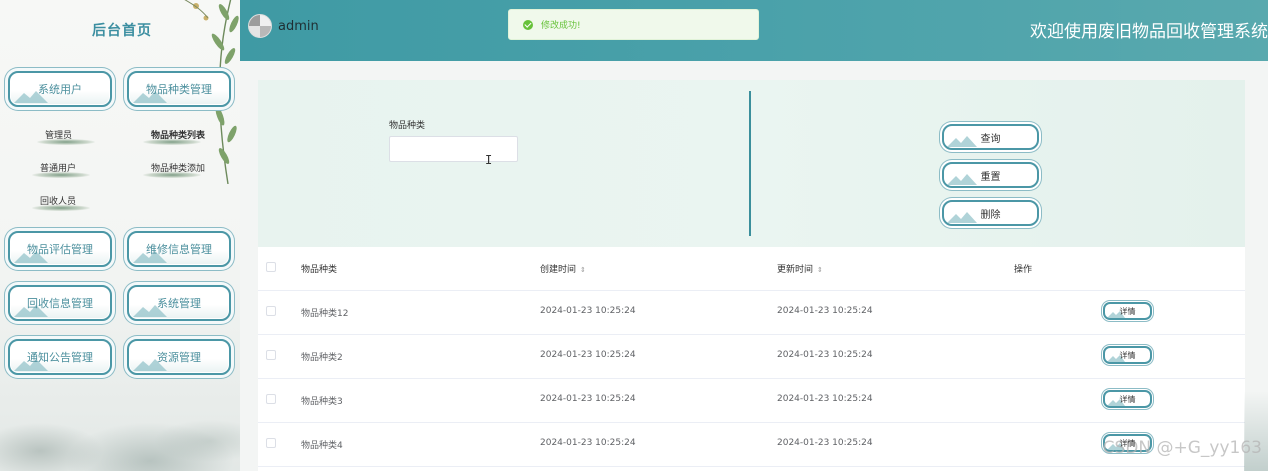  I want to click on header-category: 物品种类, so click(319, 270).